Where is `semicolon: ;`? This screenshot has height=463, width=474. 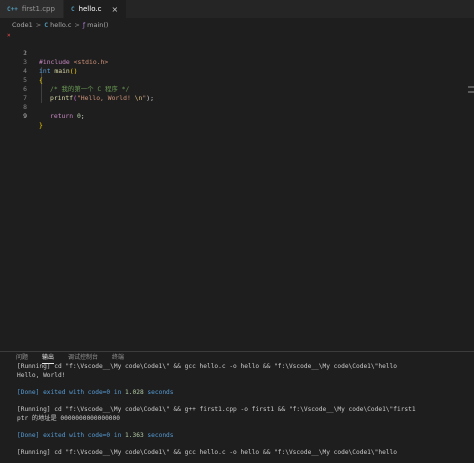 semicolon: ; is located at coordinates (82, 116).